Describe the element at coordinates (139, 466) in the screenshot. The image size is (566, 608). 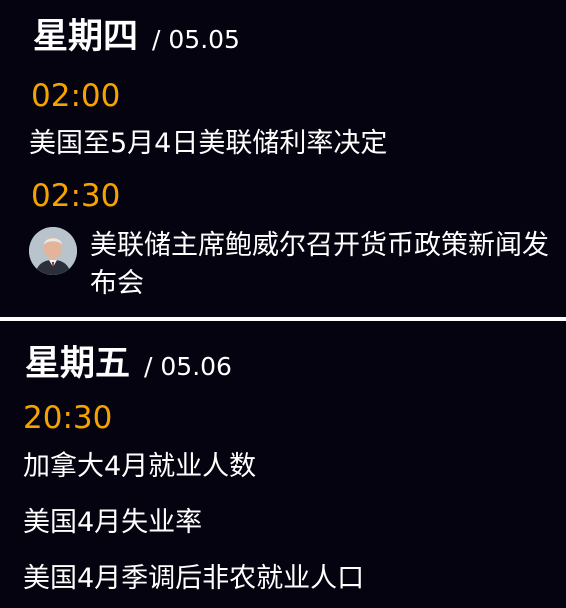
I see `event-title: 加拿大4月就业人数` at that location.